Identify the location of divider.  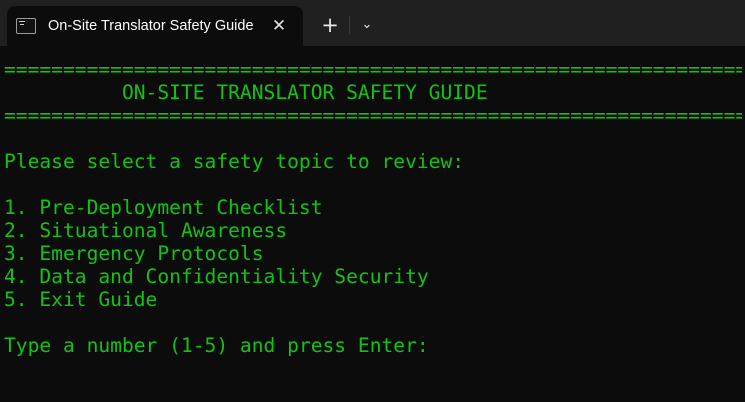
(349, 25).